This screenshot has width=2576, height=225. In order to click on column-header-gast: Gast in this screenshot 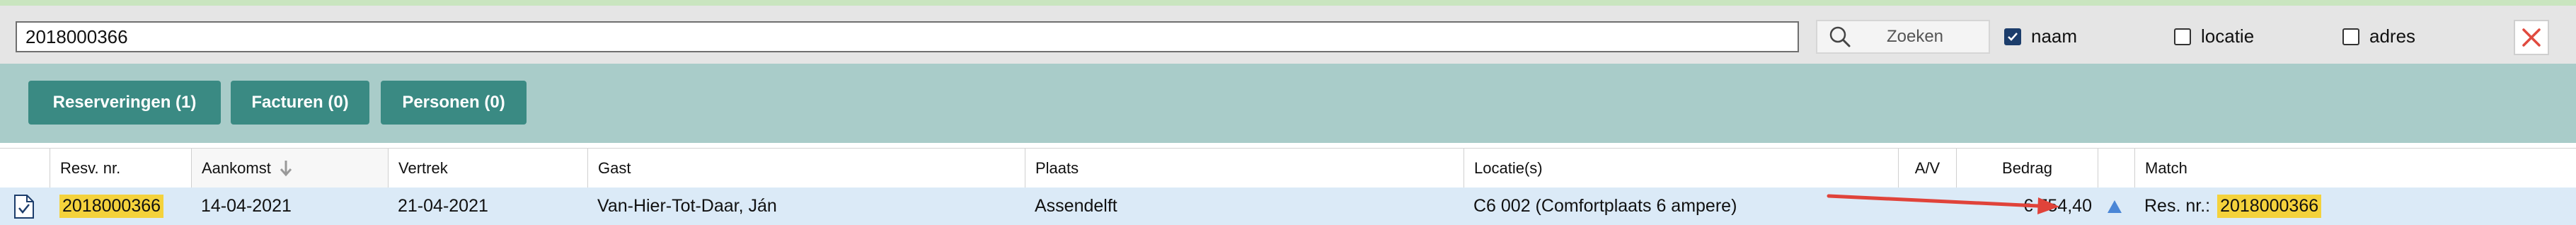, I will do `click(806, 168)`.